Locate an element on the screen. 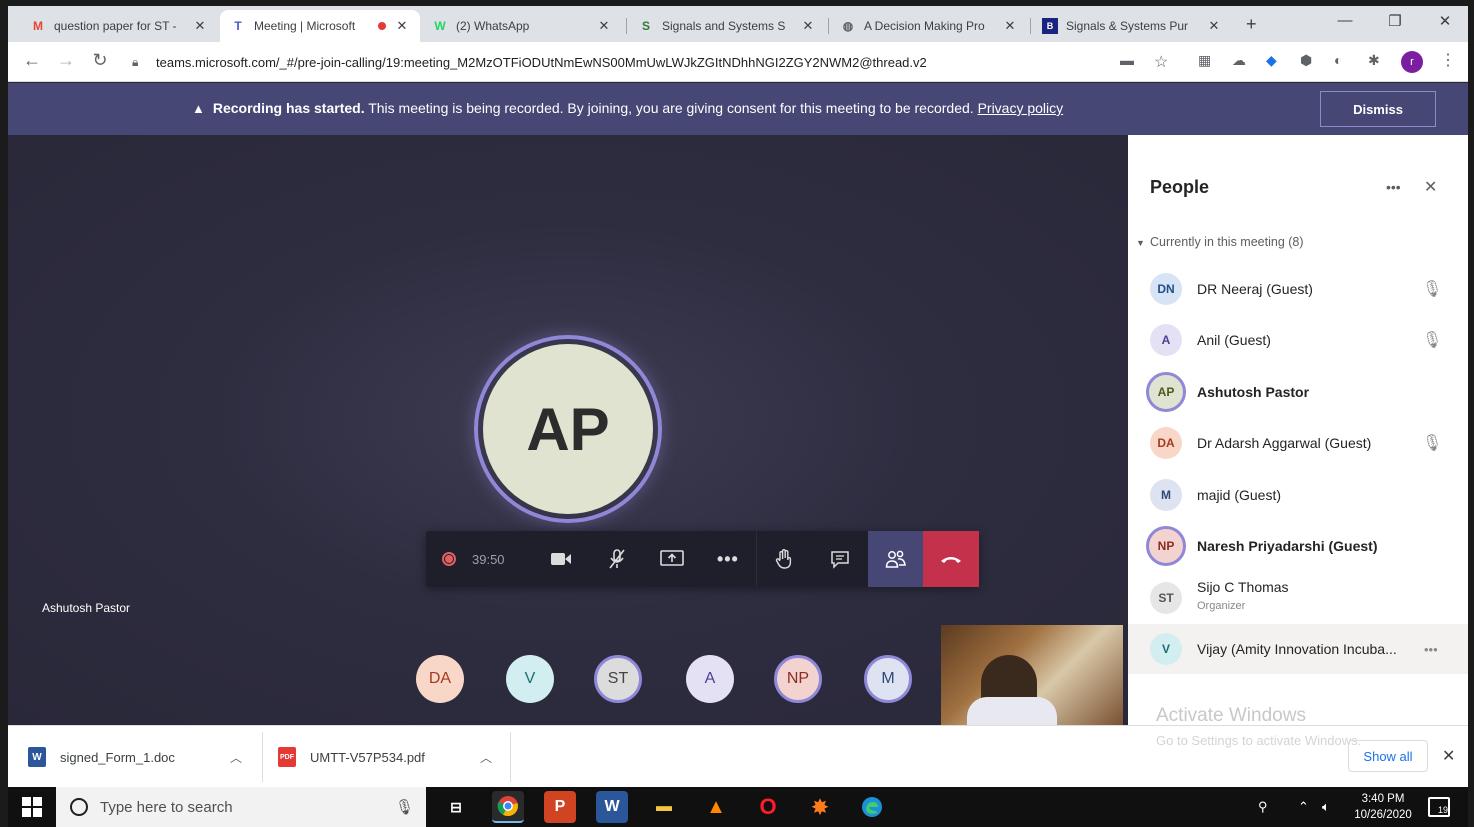 This screenshot has width=1474, height=827. app-icon: ✸ is located at coordinates (820, 807).